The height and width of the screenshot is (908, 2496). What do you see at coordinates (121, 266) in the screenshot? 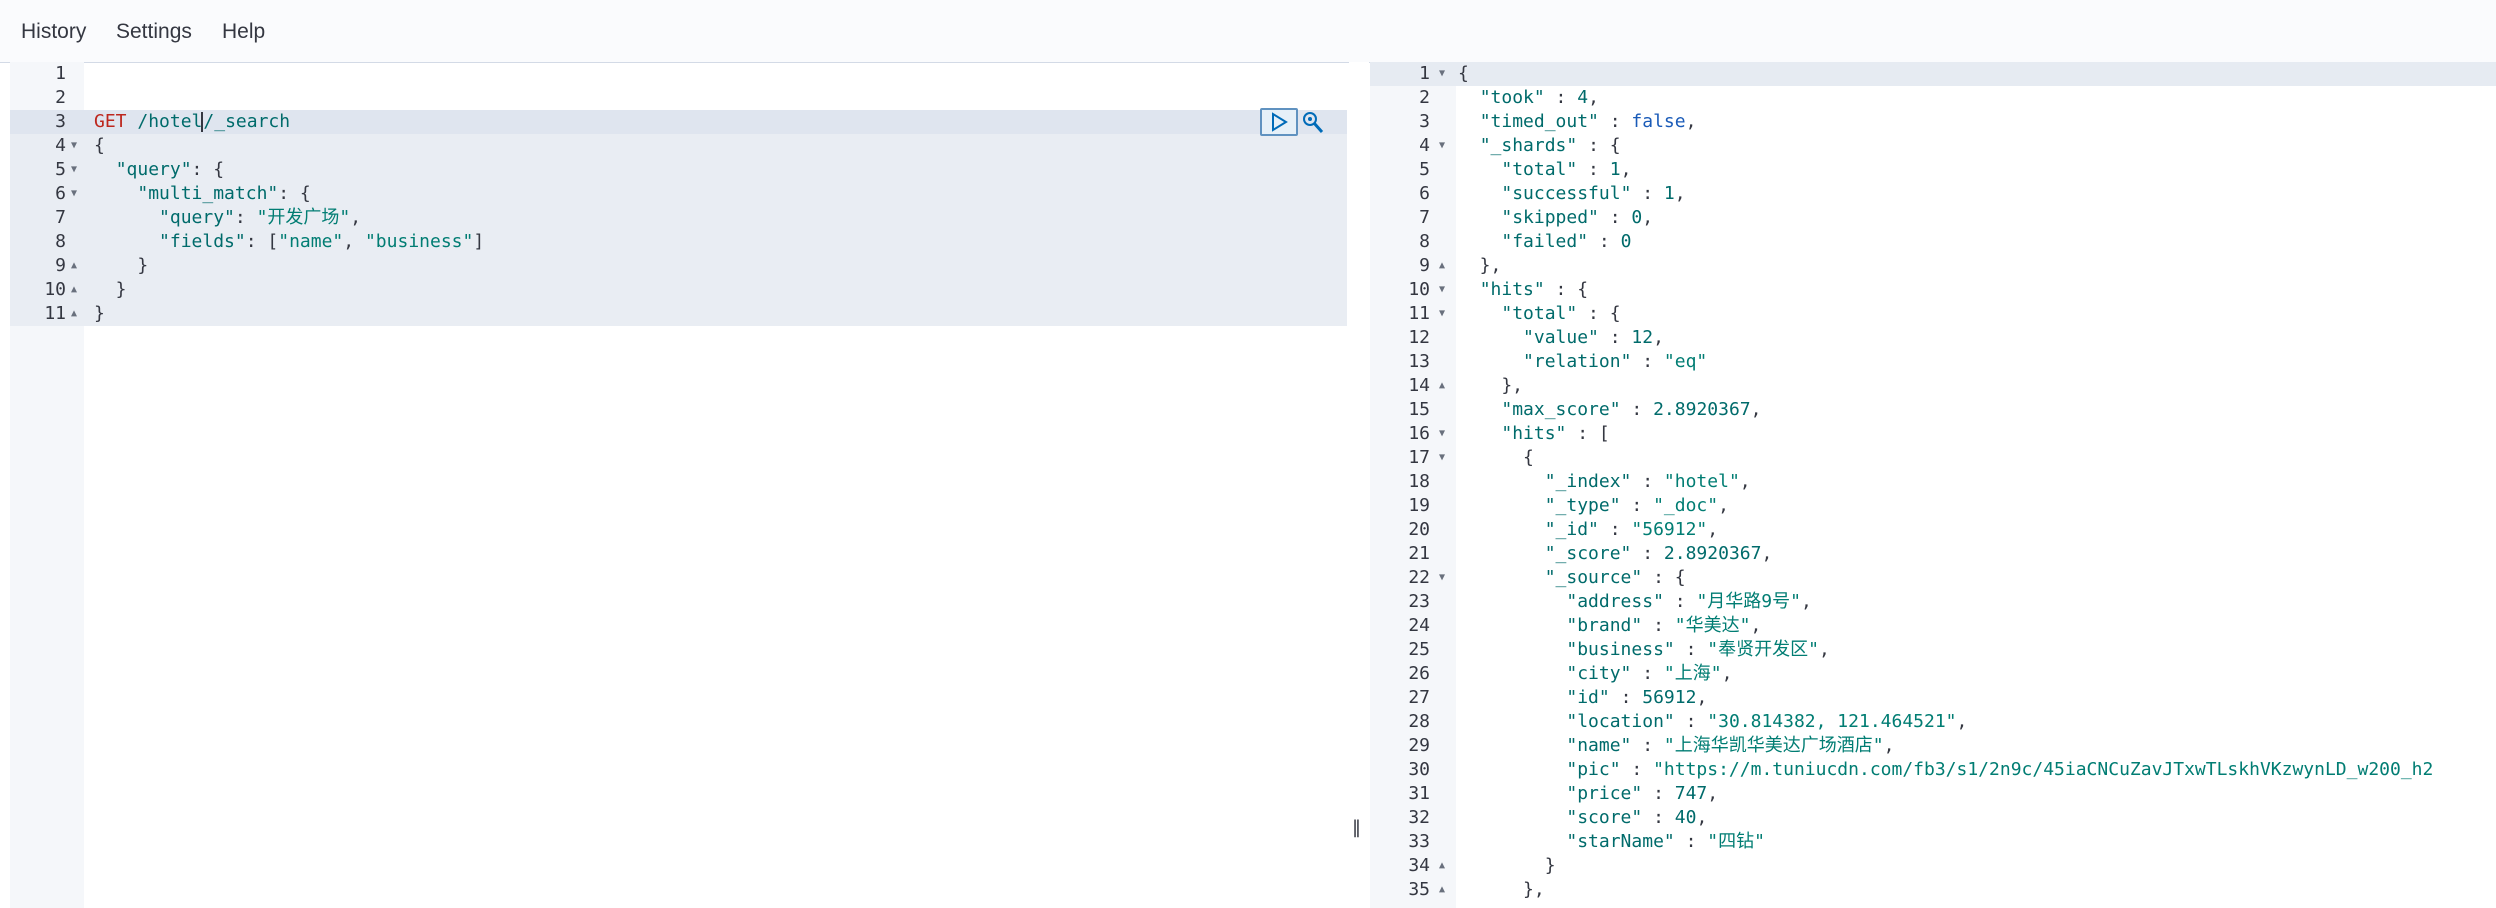
I see `code-text: }` at bounding box center [121, 266].